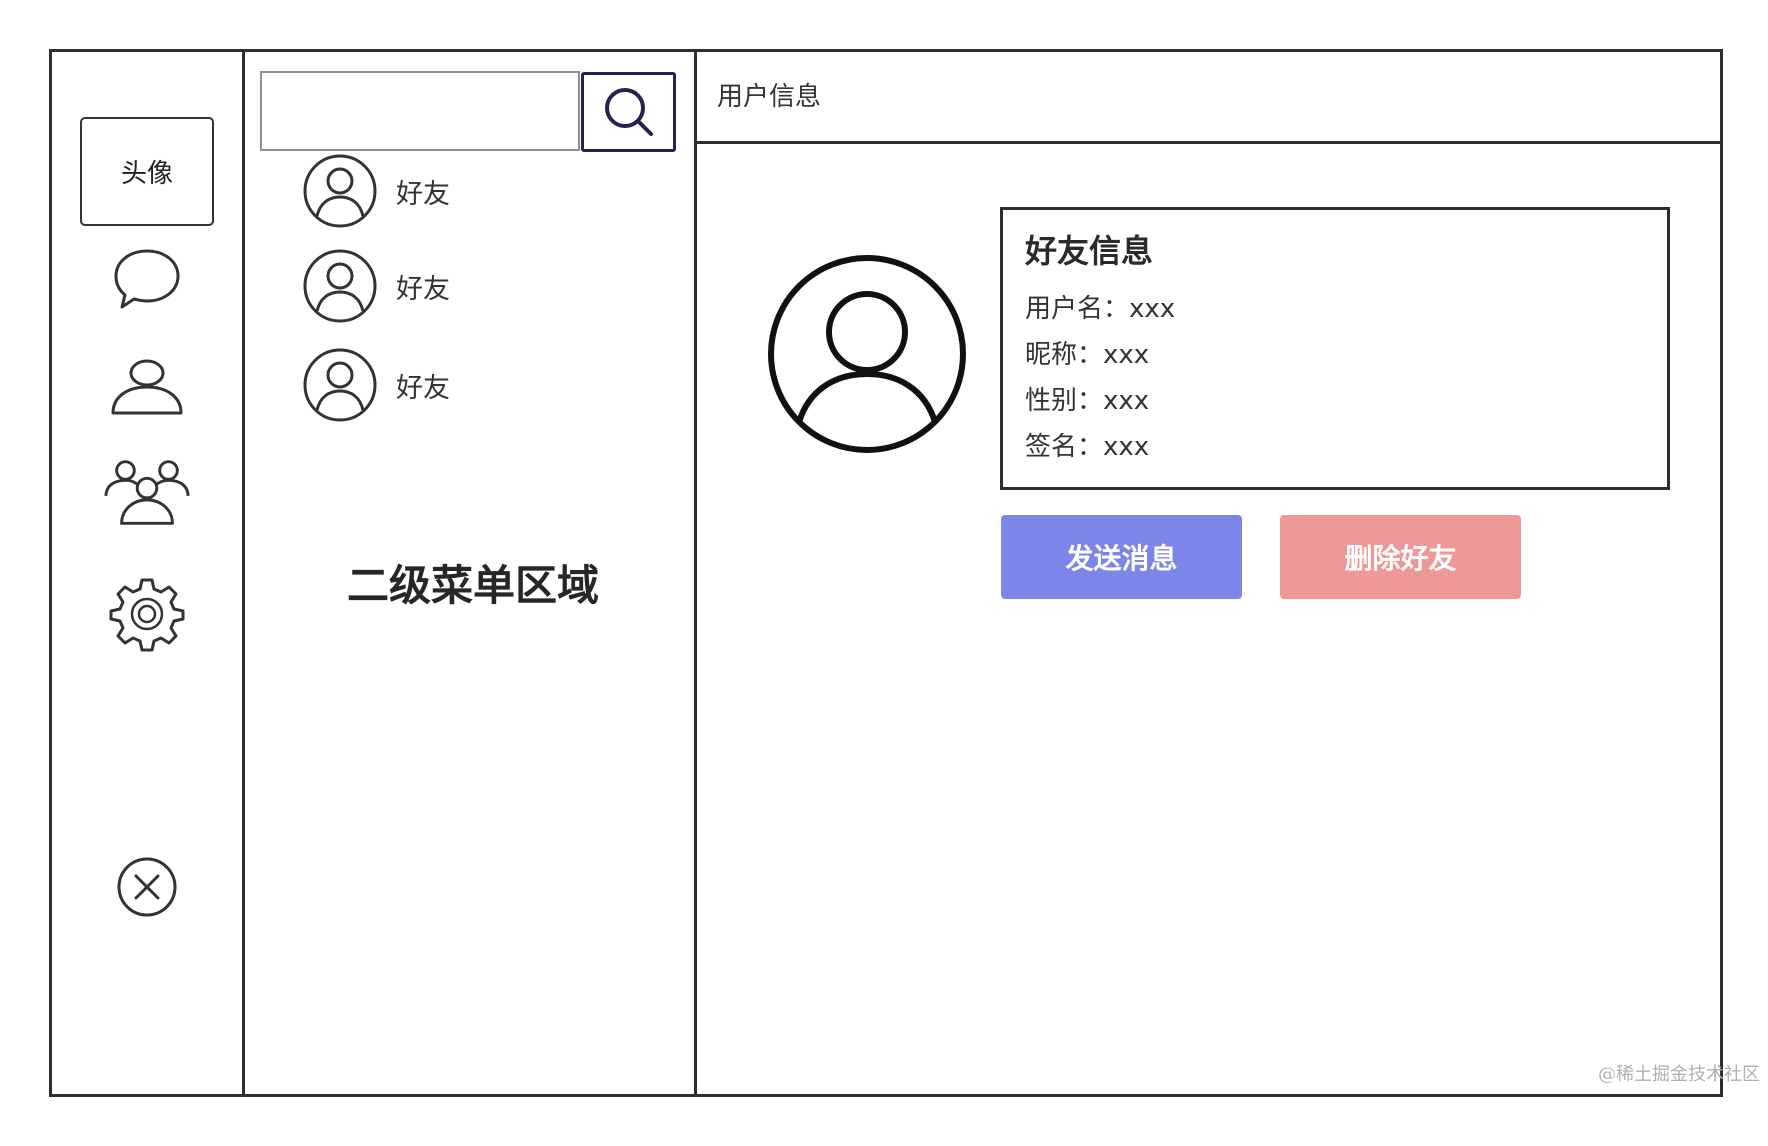 The height and width of the screenshot is (1146, 1768). Describe the element at coordinates (472, 585) in the screenshot. I see `menu-area-caption: 二级菜单区域` at that location.